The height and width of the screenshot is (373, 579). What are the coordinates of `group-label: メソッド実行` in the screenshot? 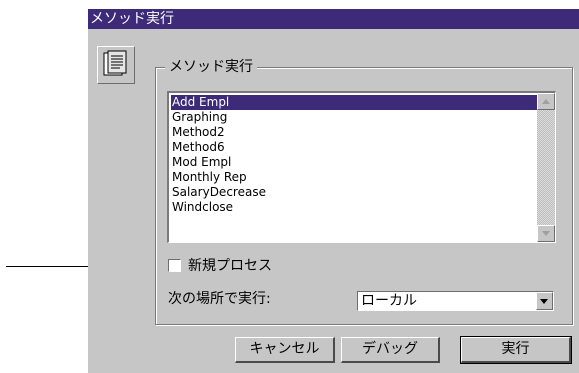 It's located at (211, 67).